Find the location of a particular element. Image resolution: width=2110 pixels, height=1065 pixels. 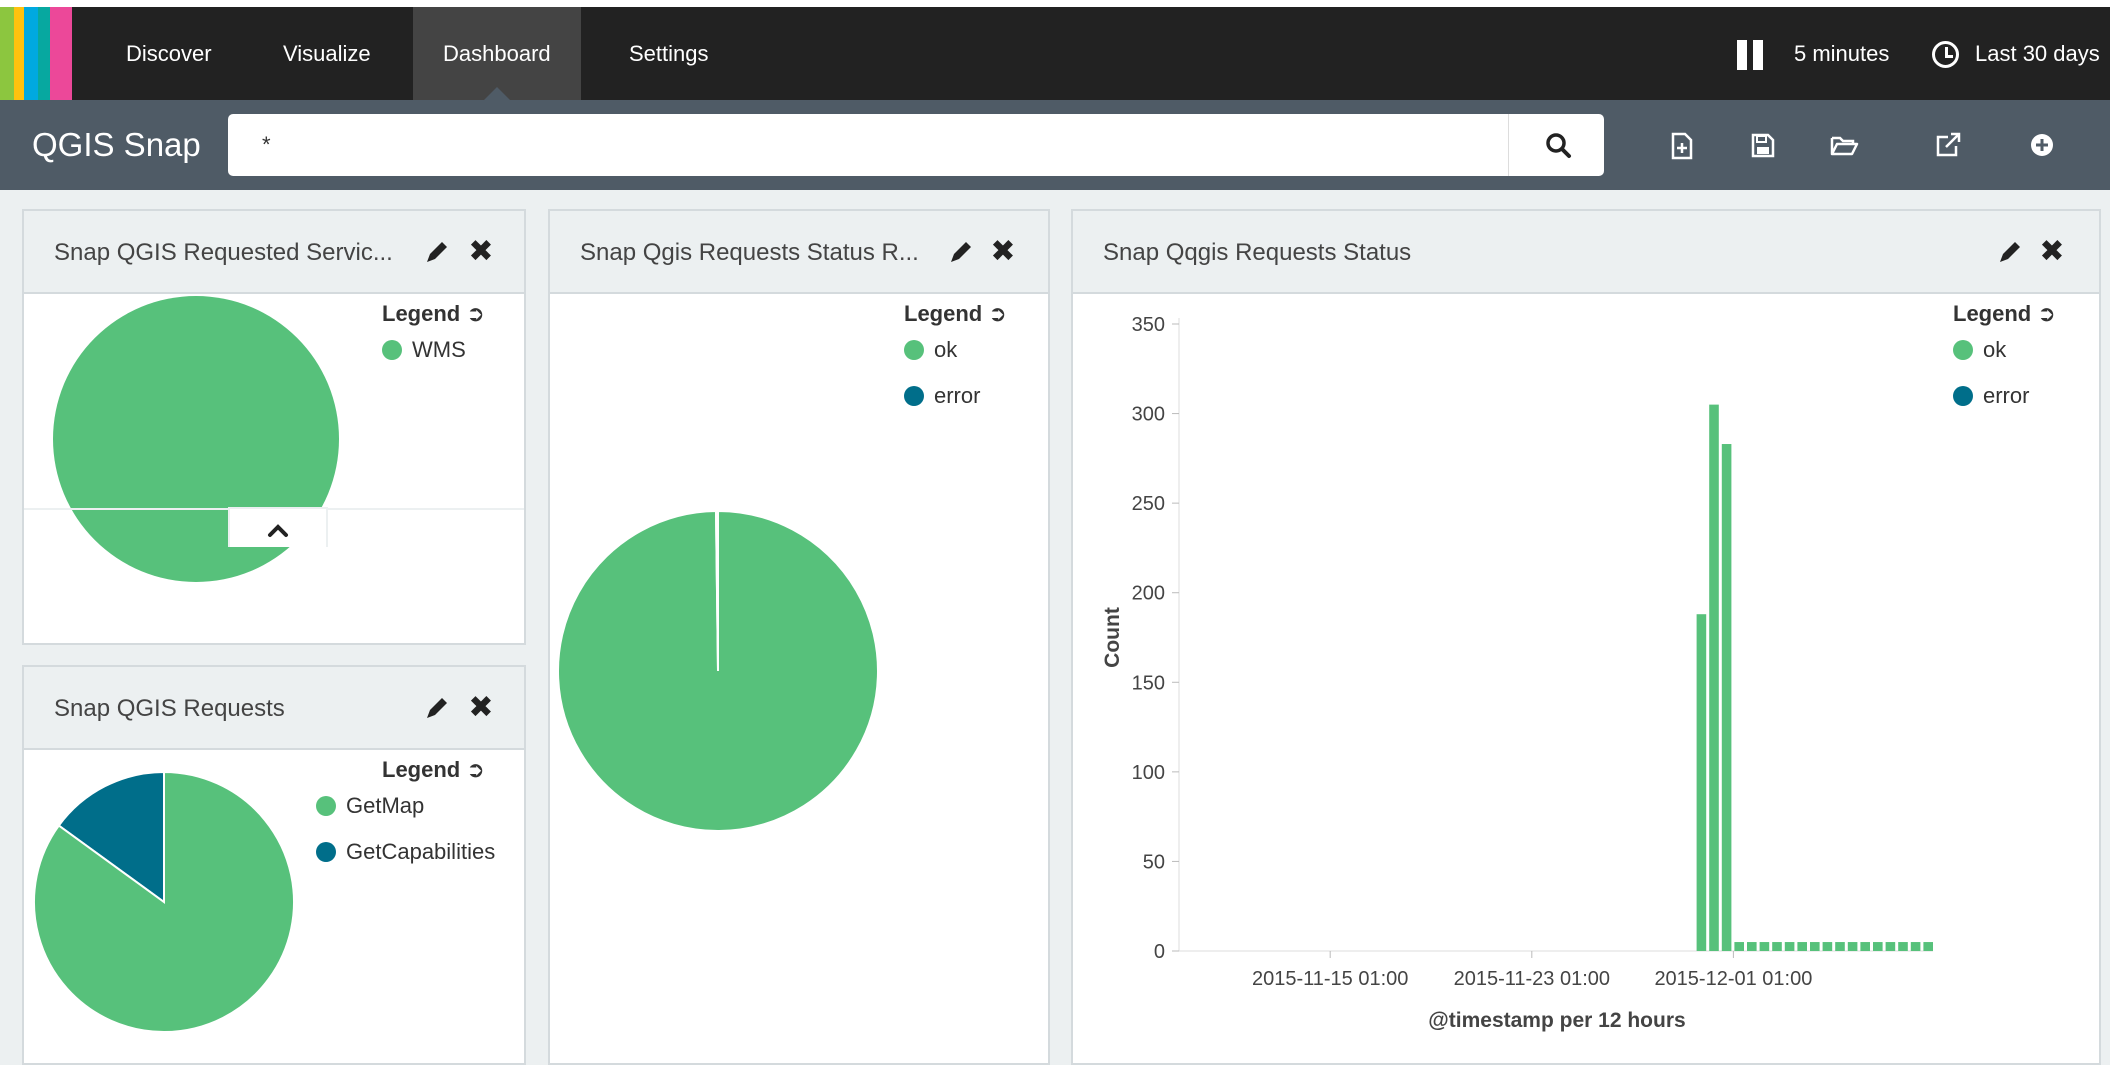

panel-header: Snap QGIS Requests ✖ is located at coordinates (274, 708).